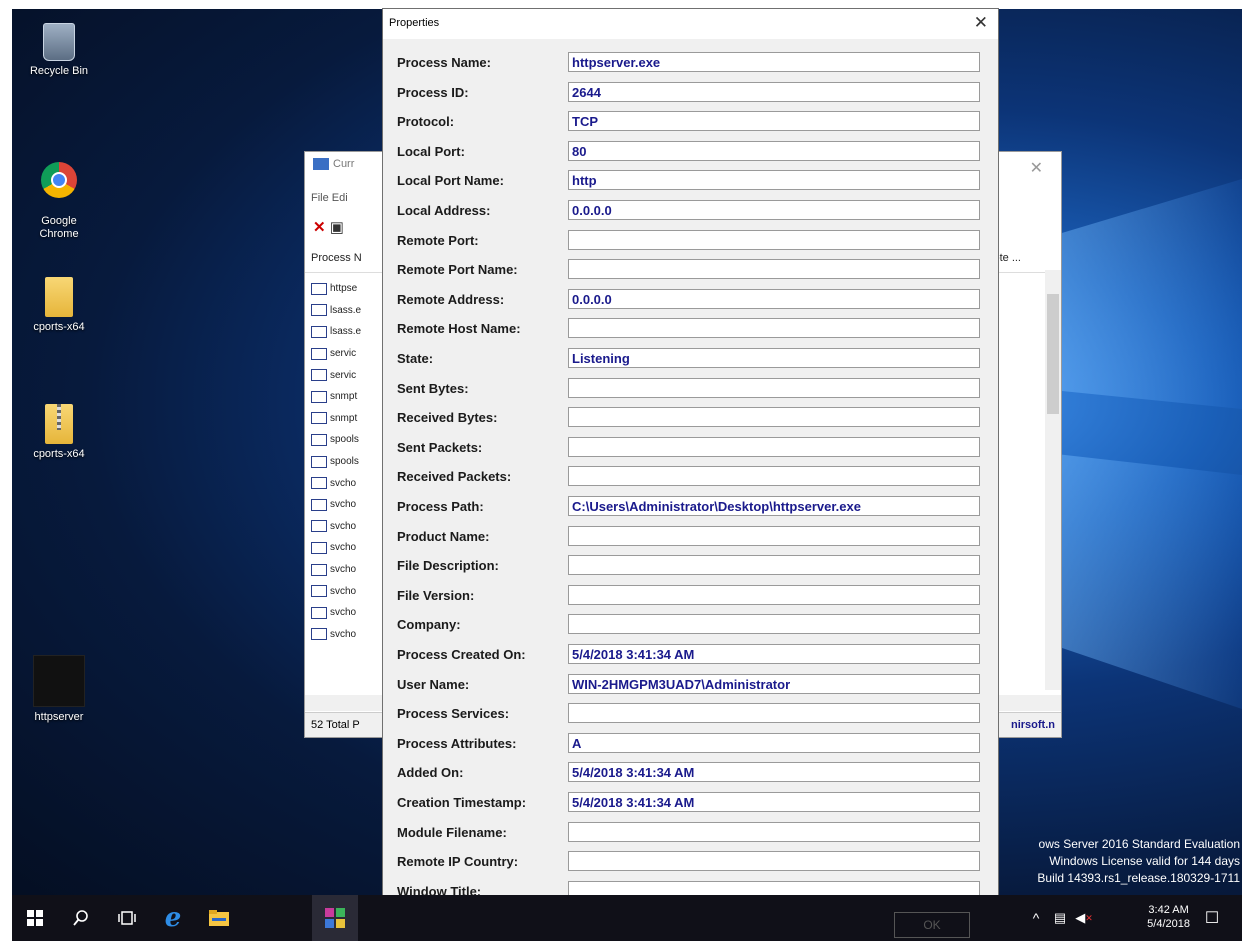  Describe the element at coordinates (337, 227) in the screenshot. I see `save-icon: ▣` at that location.